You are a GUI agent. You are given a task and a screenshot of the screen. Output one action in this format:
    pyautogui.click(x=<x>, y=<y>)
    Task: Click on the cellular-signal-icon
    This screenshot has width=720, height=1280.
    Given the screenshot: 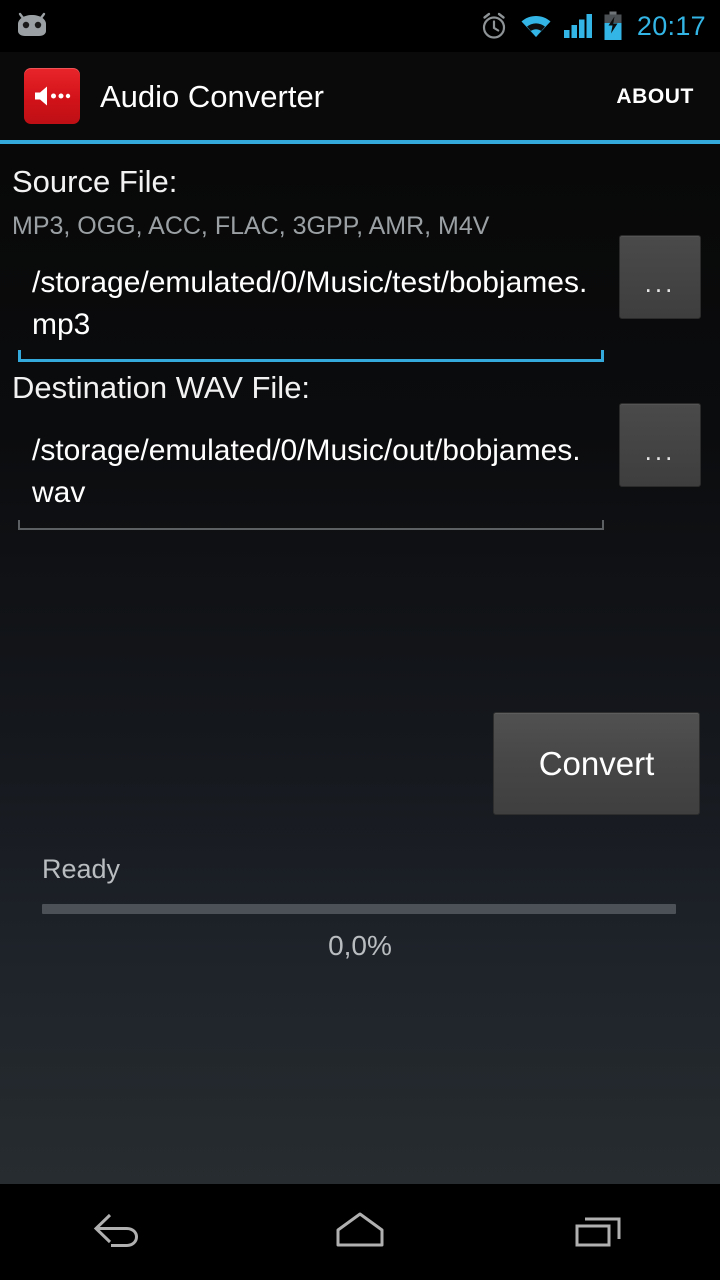 What is the action you would take?
    pyautogui.click(x=578, y=26)
    